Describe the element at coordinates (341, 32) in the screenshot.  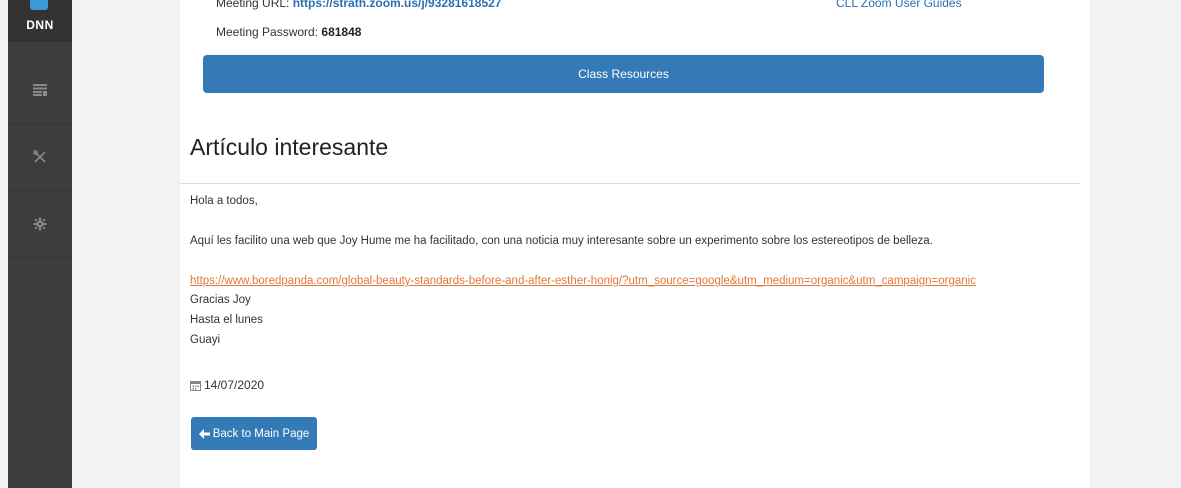
I see `meeting-password-value: 681848` at that location.